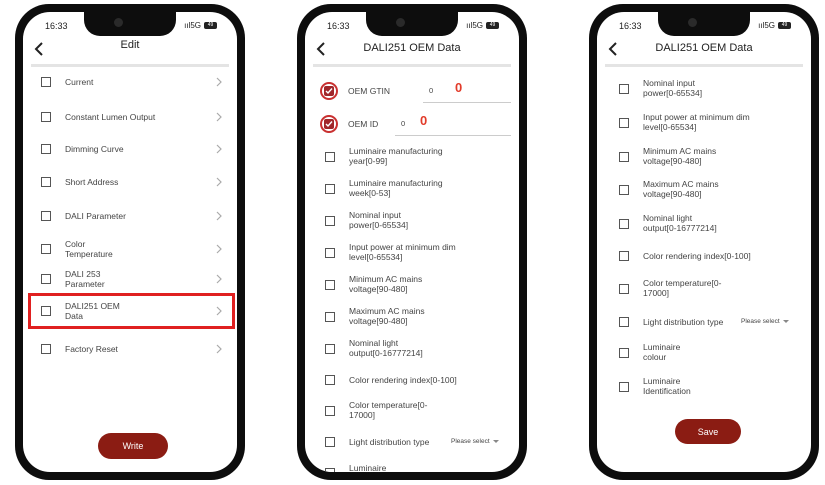 Image resolution: width=825 pixels, height=485 pixels. What do you see at coordinates (110, 117) in the screenshot?
I see `item-label: Constant Lumen Output` at bounding box center [110, 117].